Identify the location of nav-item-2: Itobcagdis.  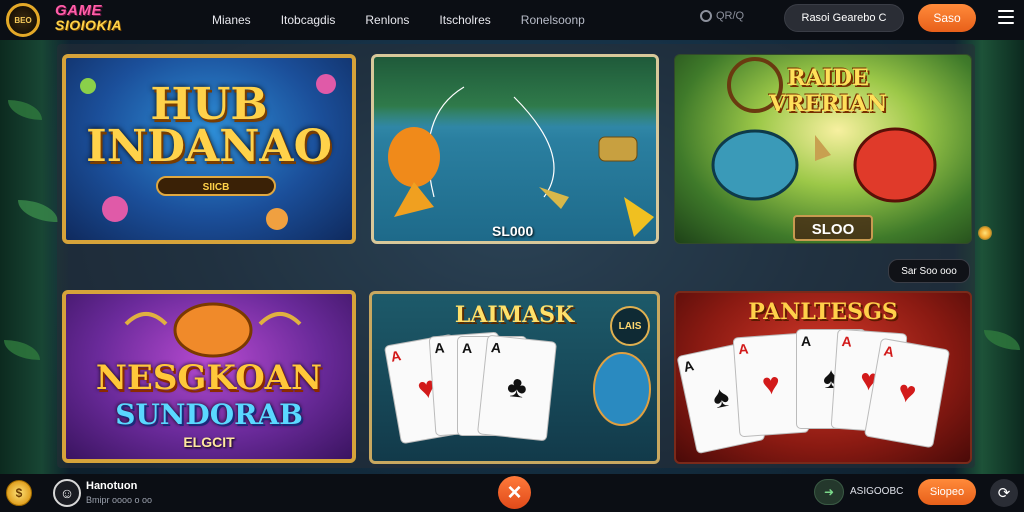
(308, 20).